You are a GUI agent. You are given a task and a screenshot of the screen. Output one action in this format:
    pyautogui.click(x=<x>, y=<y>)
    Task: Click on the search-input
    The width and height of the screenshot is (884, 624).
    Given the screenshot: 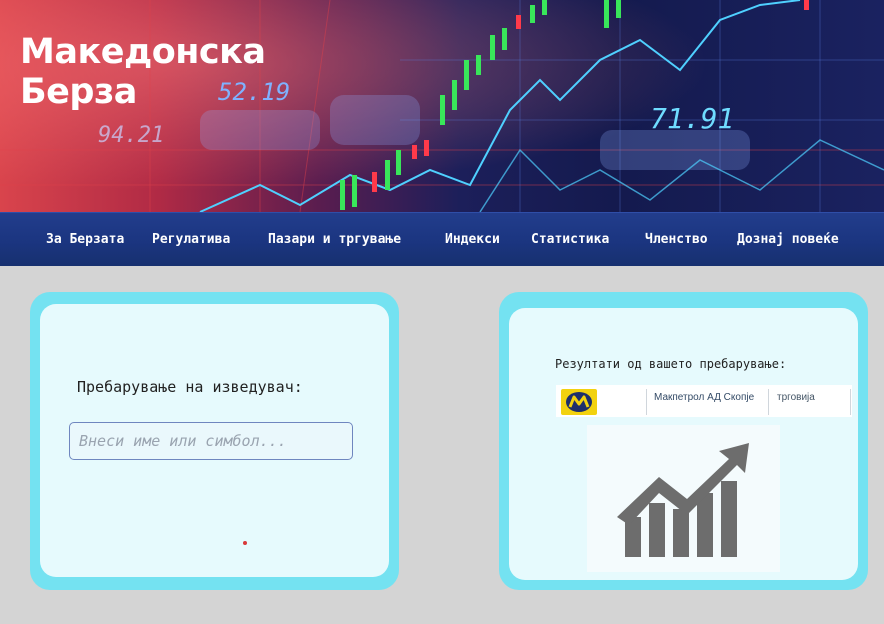 What is the action you would take?
    pyautogui.click(x=211, y=441)
    